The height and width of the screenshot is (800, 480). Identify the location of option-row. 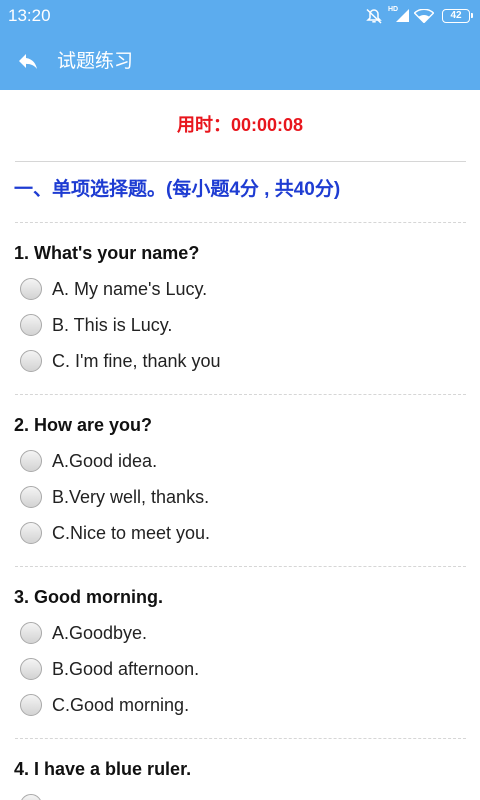
(240, 796).